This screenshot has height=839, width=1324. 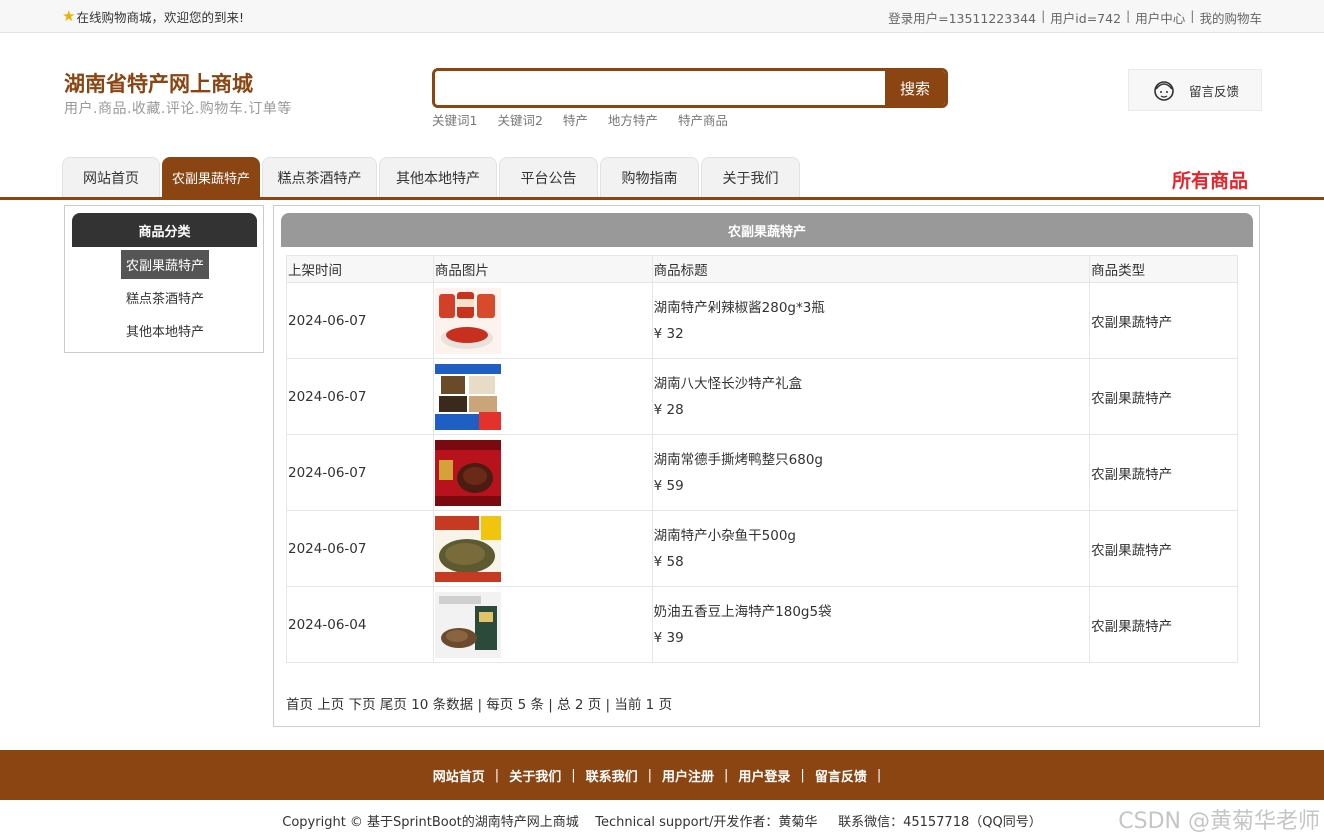 I want to click on footer-link-feedback: 留言反馈, so click(x=841, y=775).